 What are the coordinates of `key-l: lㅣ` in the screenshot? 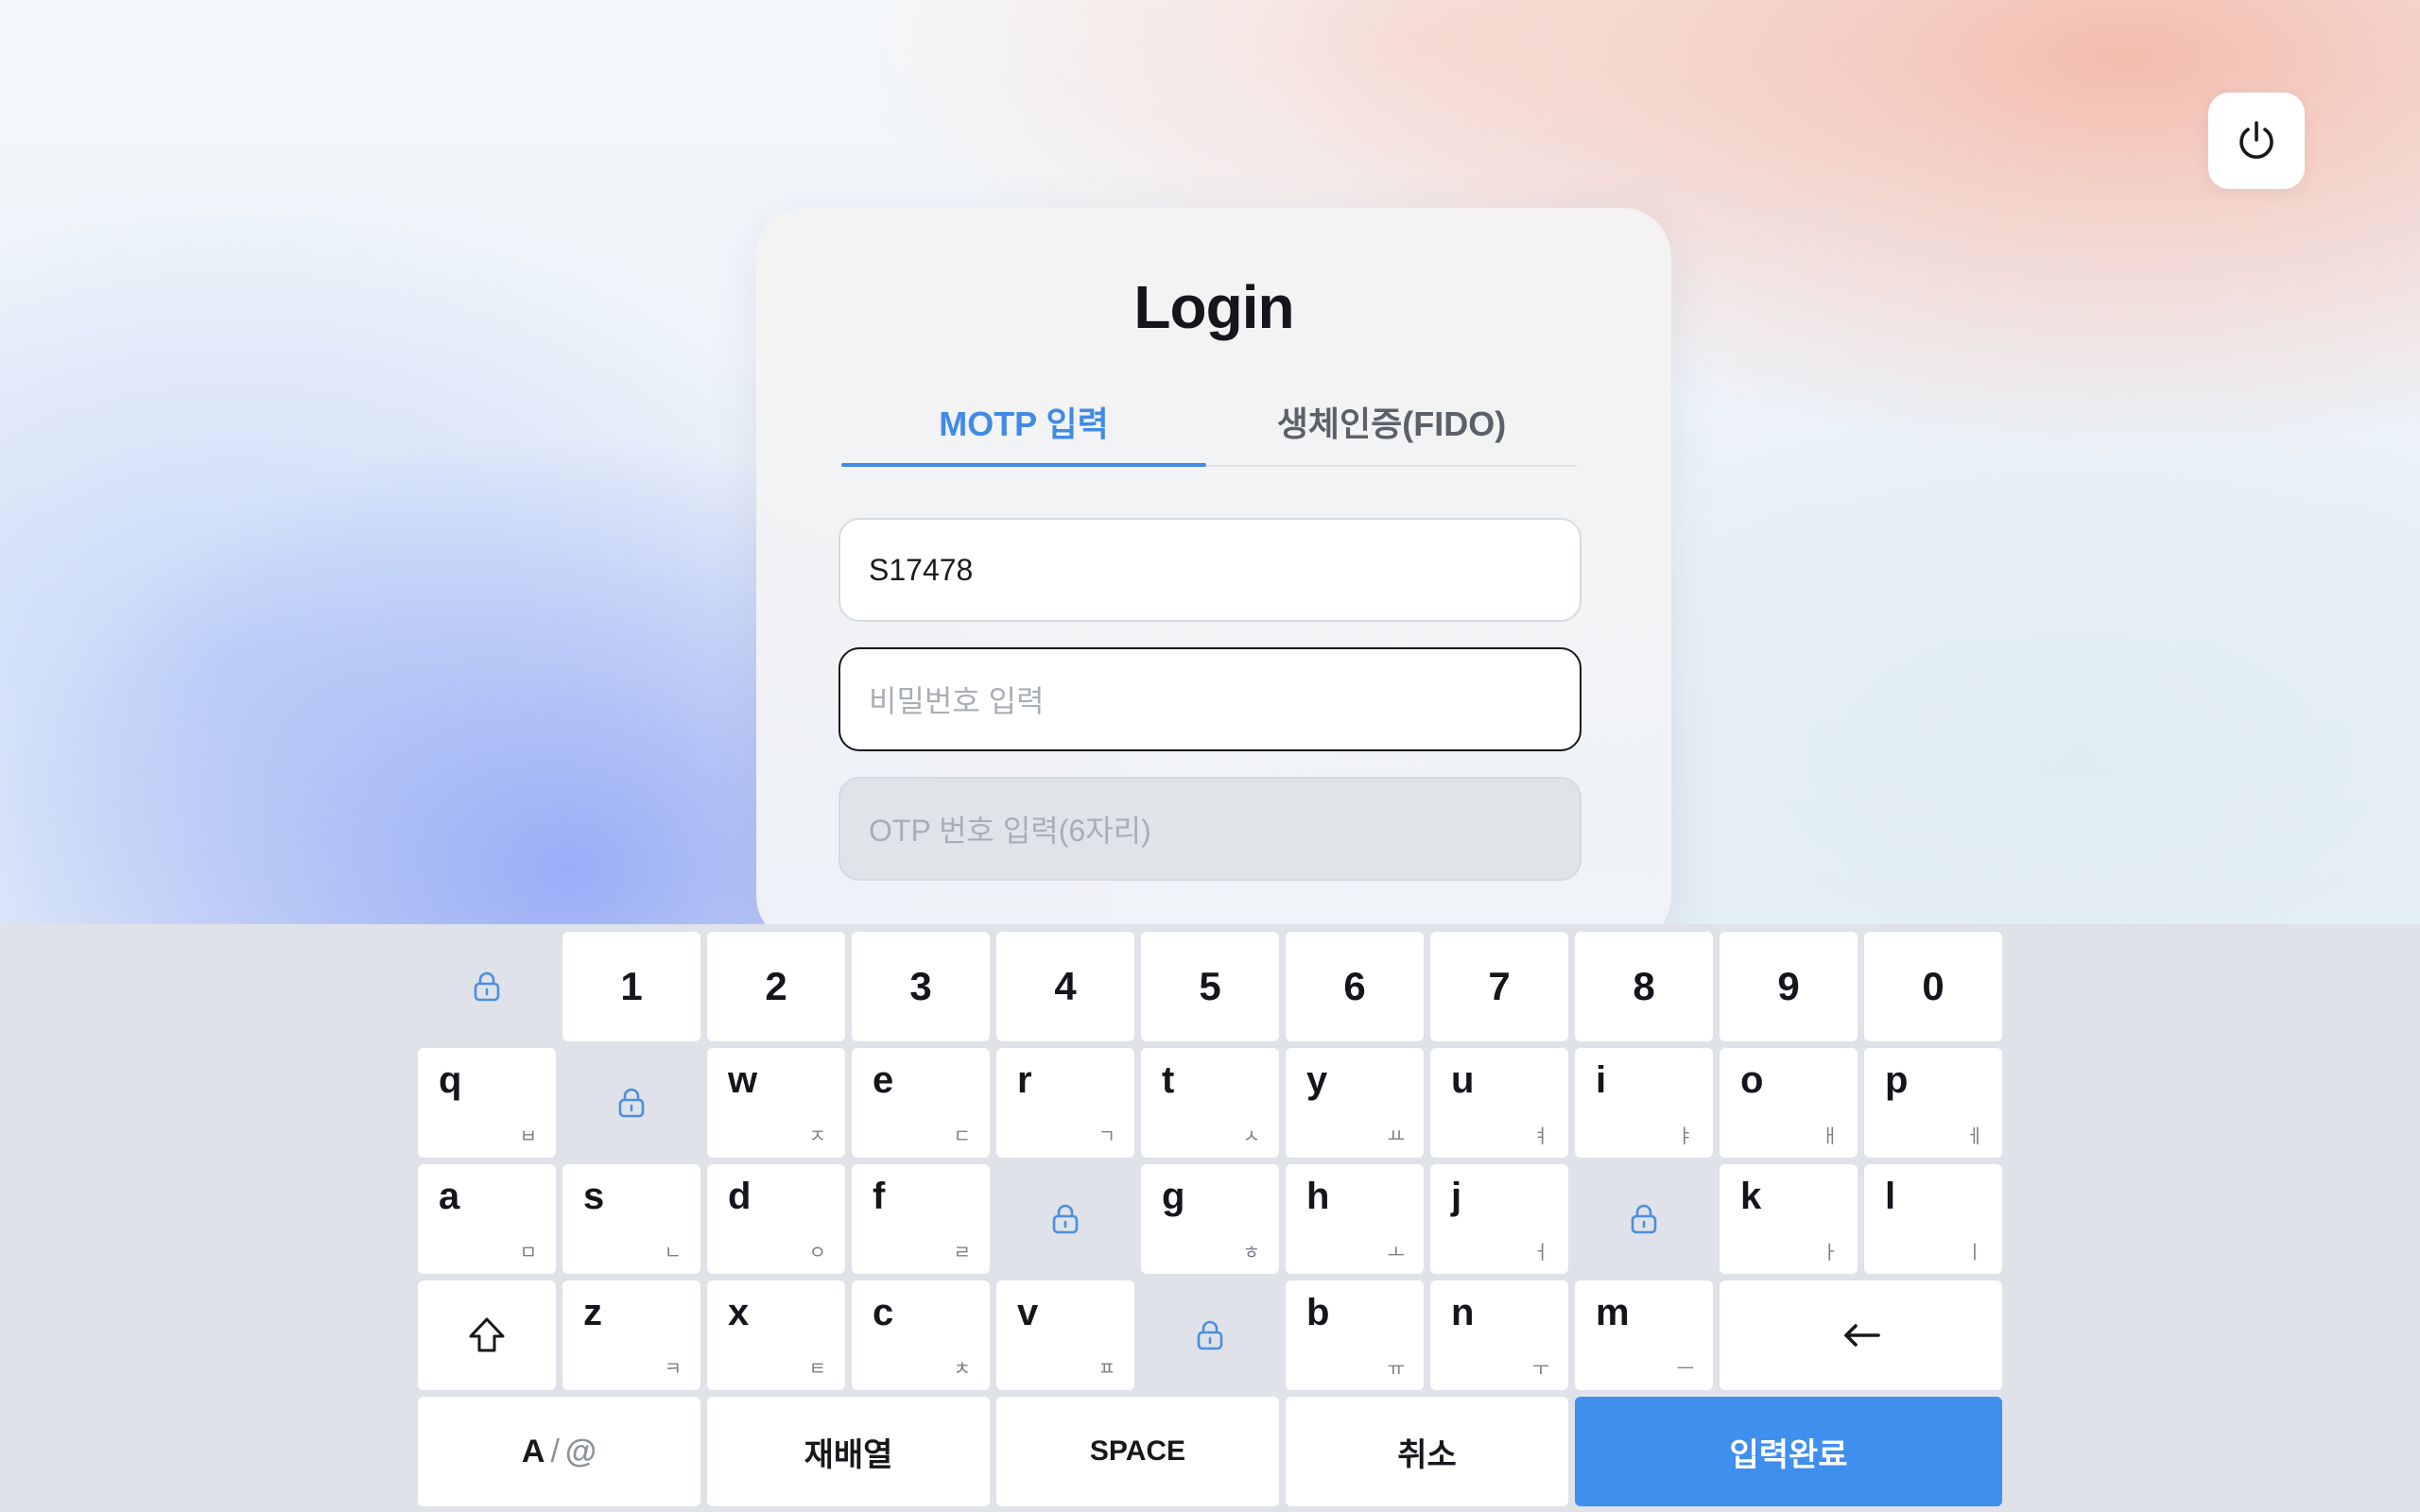 It's located at (1933, 1219).